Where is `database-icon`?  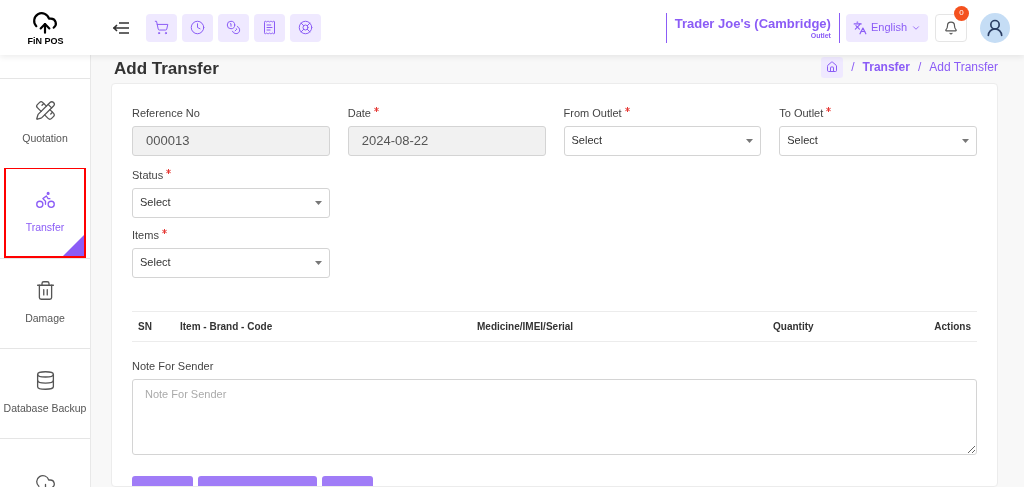
database-icon is located at coordinates (45, 381).